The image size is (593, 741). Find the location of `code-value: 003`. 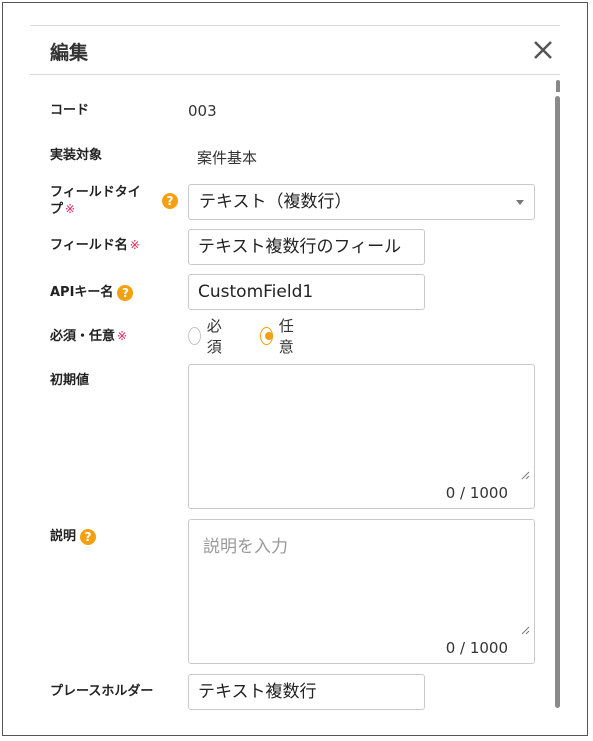

code-value: 003 is located at coordinates (202, 111).